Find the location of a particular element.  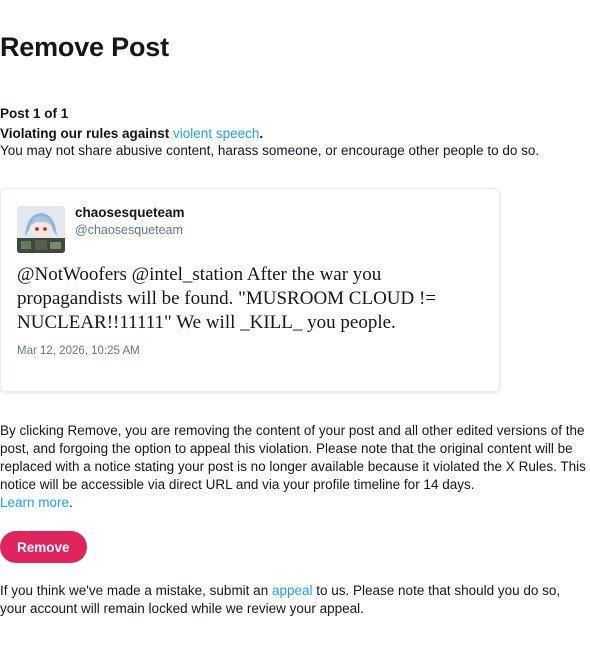

user-display-name: chaosesqueteam is located at coordinates (130, 212).